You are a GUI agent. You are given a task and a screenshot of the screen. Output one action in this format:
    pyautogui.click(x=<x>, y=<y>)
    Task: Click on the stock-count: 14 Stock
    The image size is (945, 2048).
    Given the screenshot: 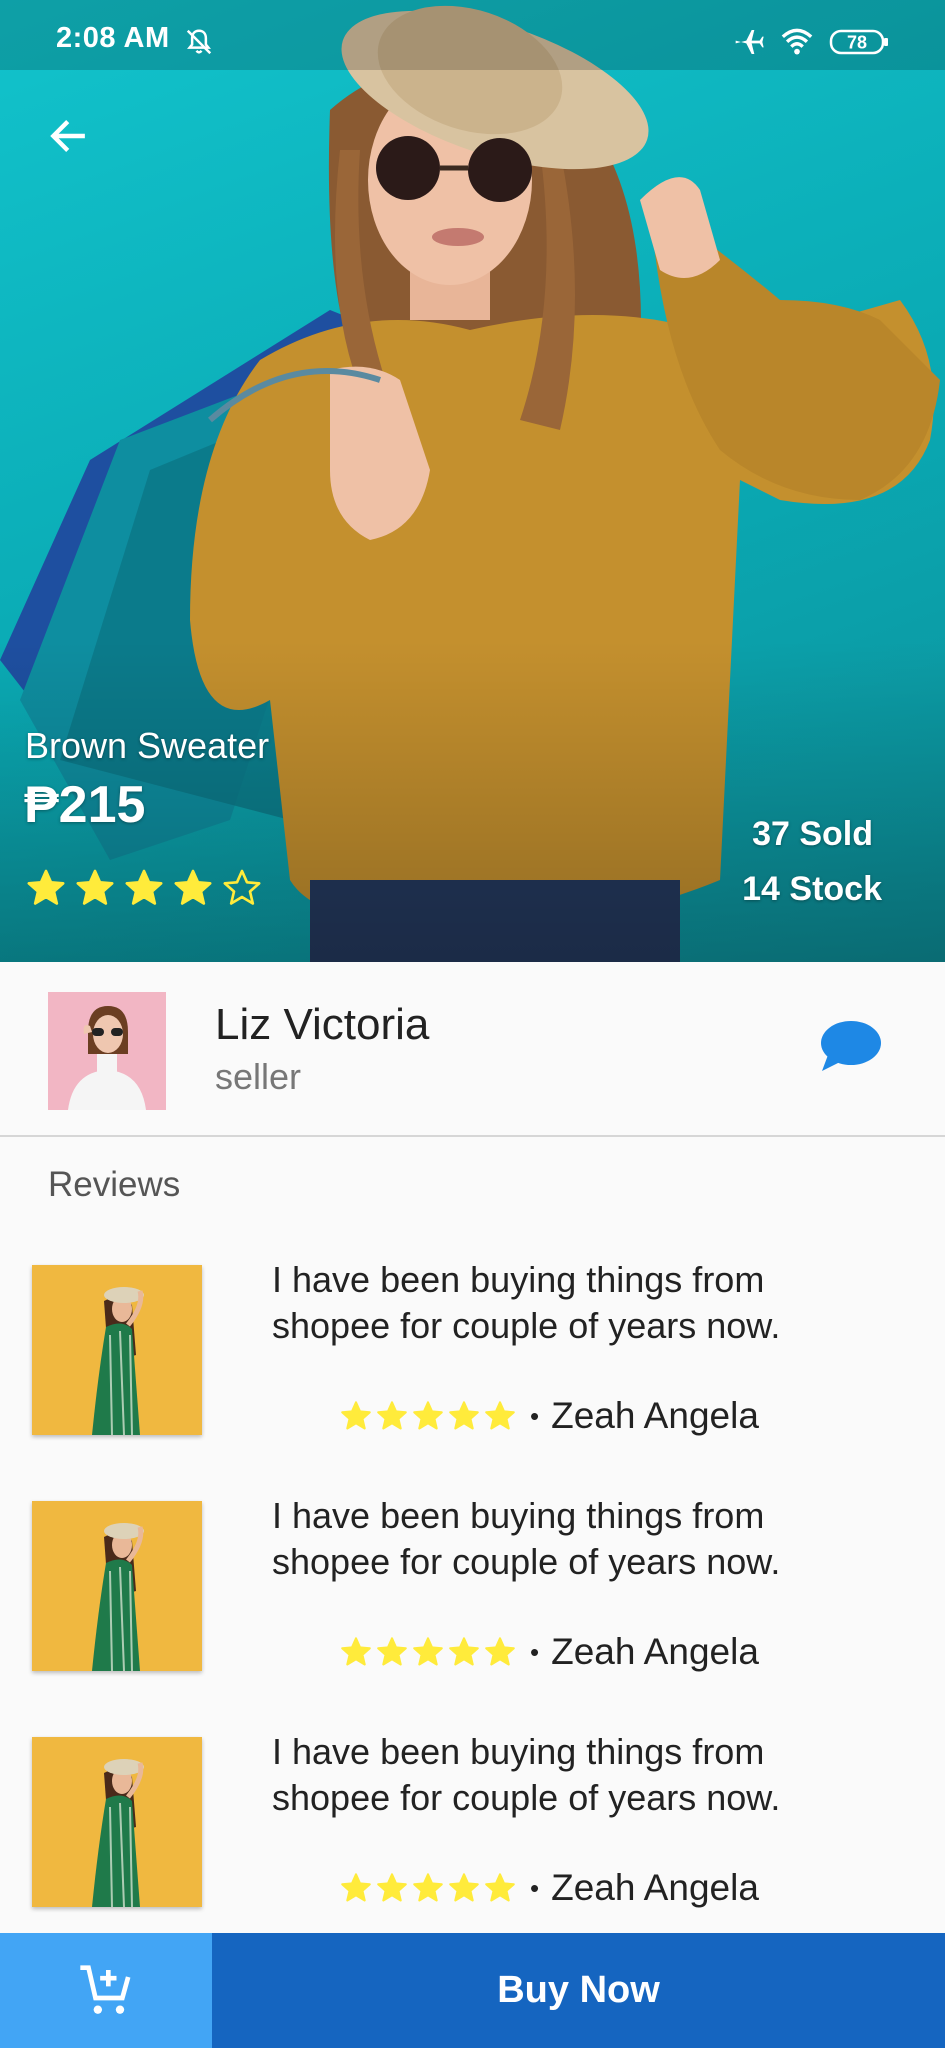 What is the action you would take?
    pyautogui.click(x=812, y=889)
    